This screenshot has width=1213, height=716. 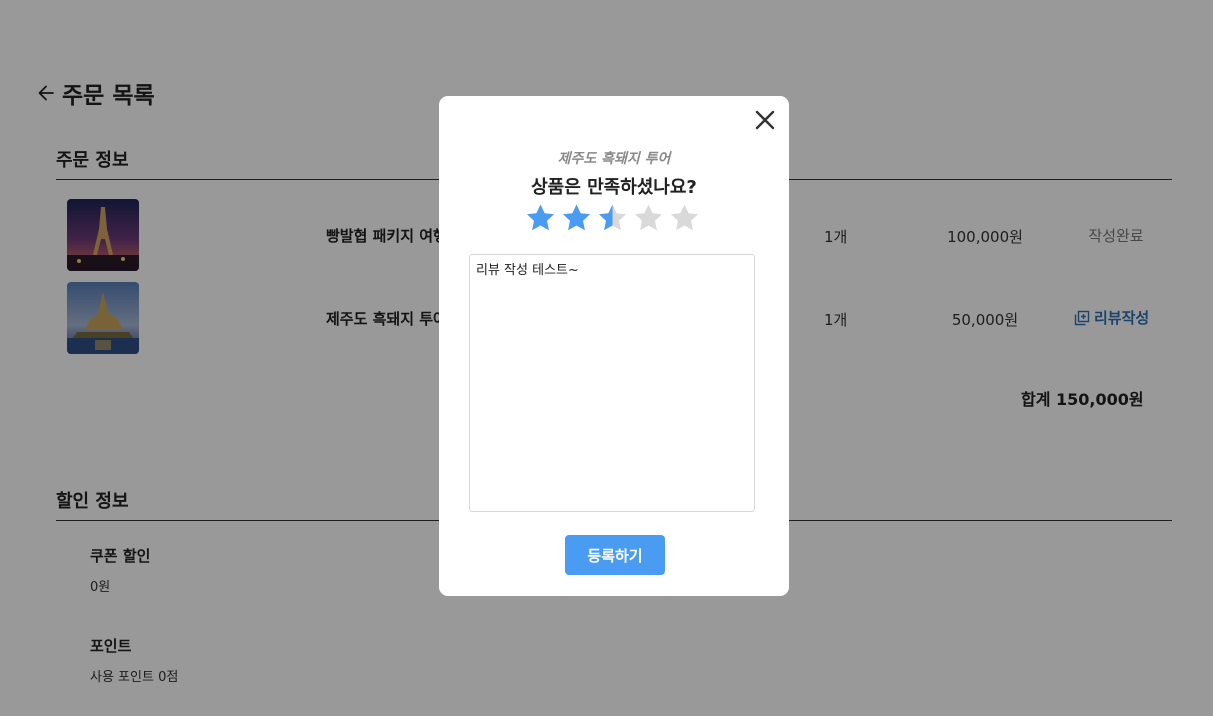 What do you see at coordinates (614, 159) in the screenshot?
I see `review-product-name: 제주도 흑돼지 투어` at bounding box center [614, 159].